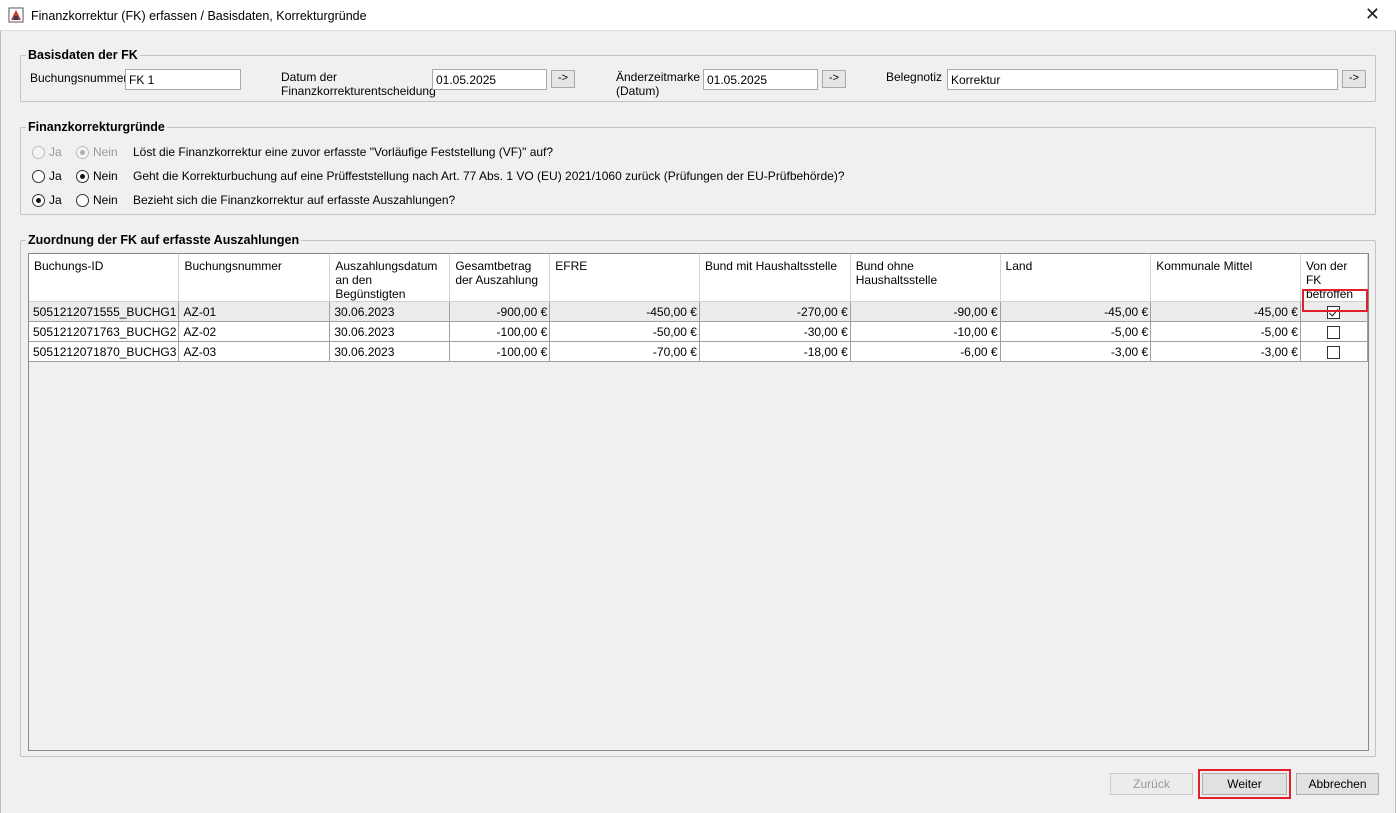 The image size is (1396, 813). What do you see at coordinates (1372, 14) in the screenshot?
I see `close-icon: ✕` at bounding box center [1372, 14].